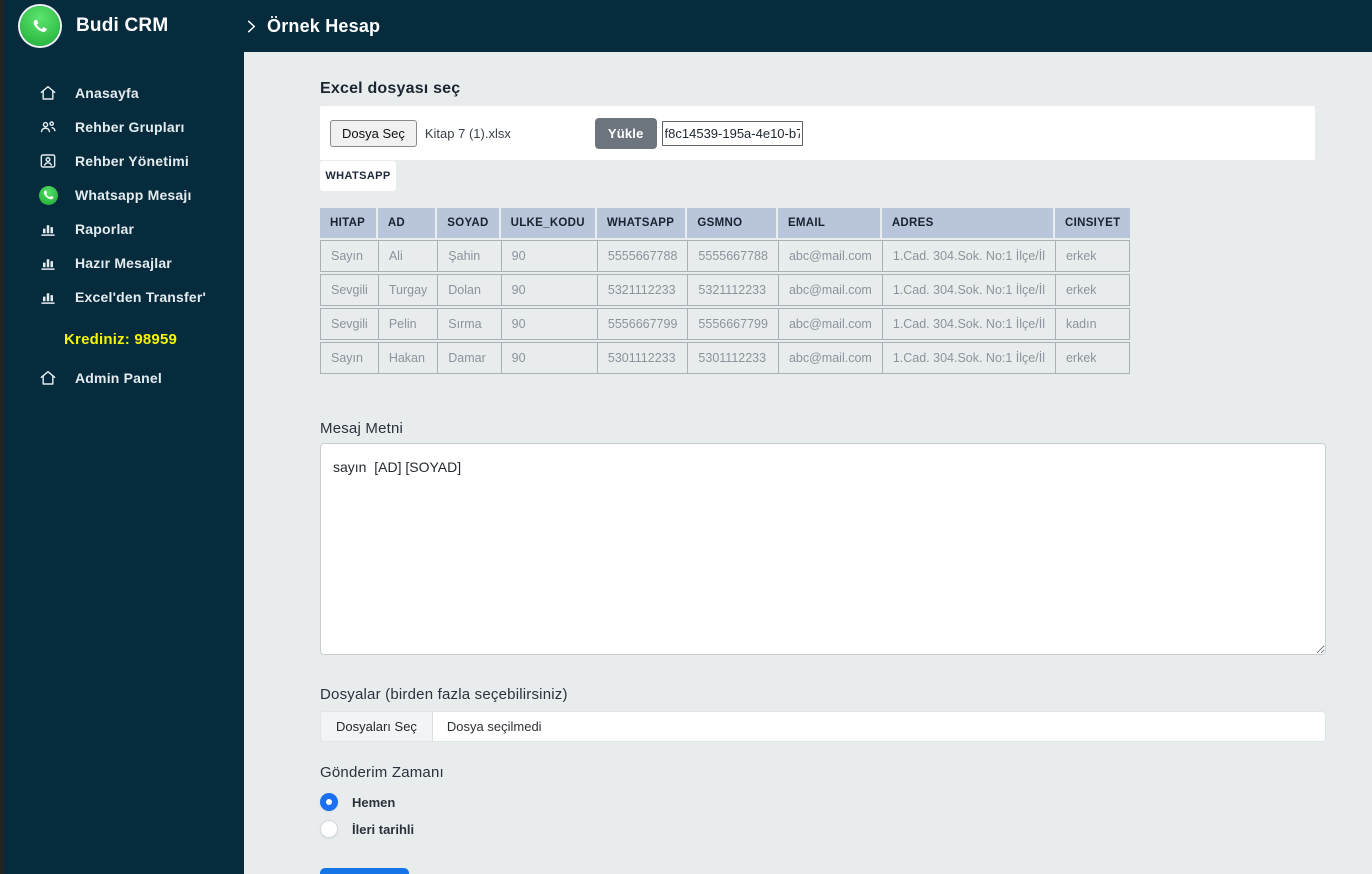 This screenshot has height=874, width=1372. What do you see at coordinates (390, 88) in the screenshot?
I see `excel-upload-heading: Excel dosyası seç` at bounding box center [390, 88].